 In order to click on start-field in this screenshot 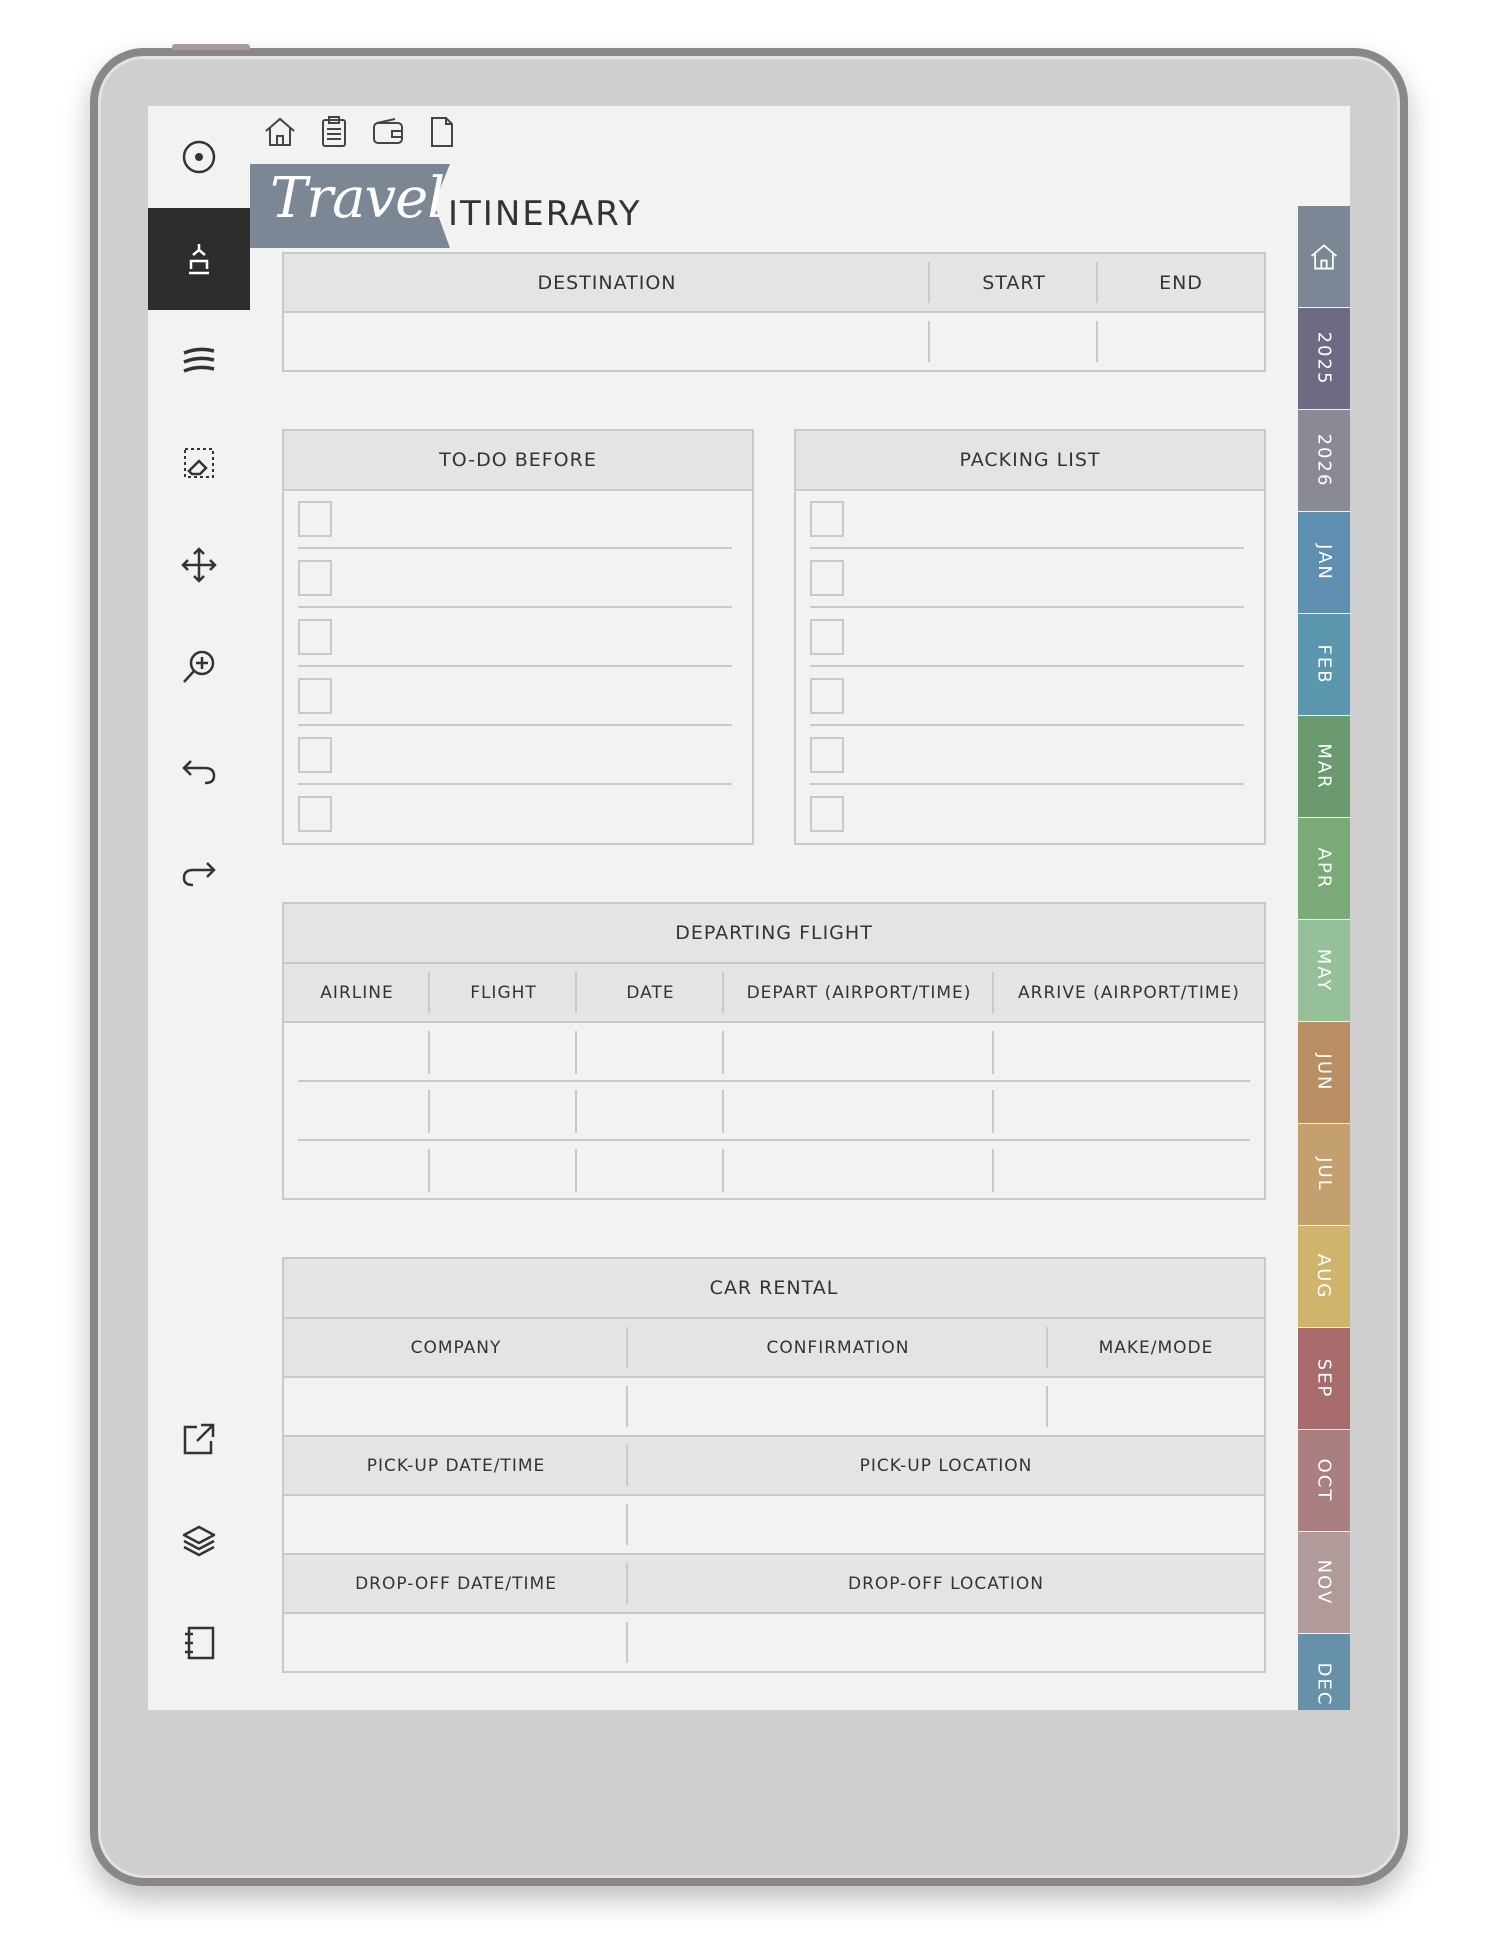, I will do `click(1014, 341)`.